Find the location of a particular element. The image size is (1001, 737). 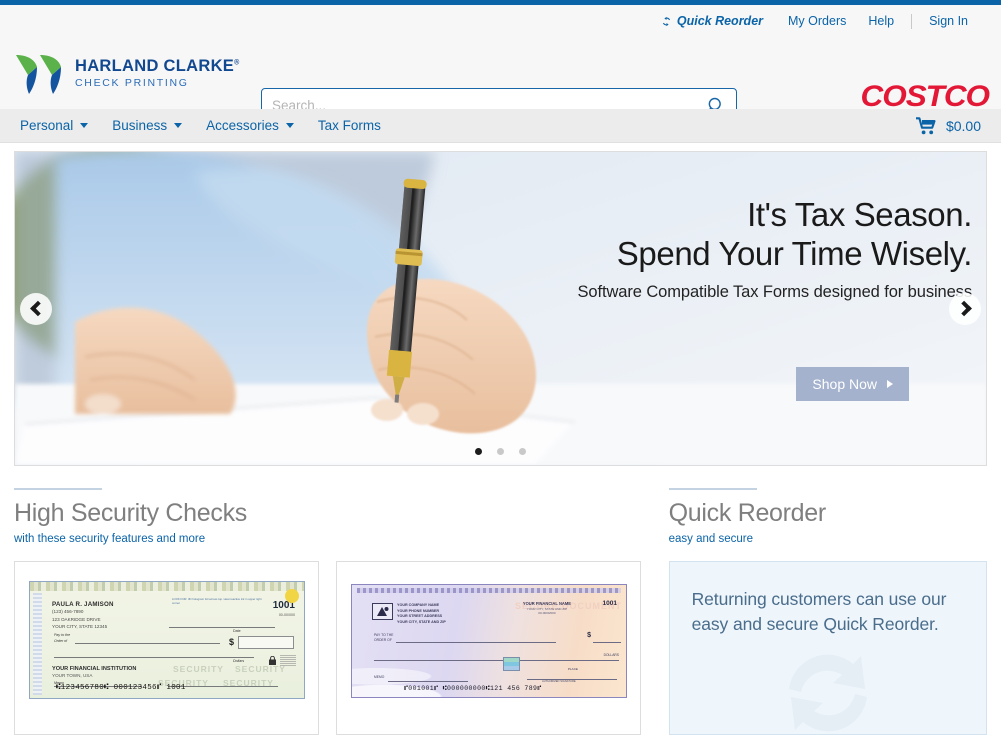

chevron-right-icon is located at coordinates (963, 308).